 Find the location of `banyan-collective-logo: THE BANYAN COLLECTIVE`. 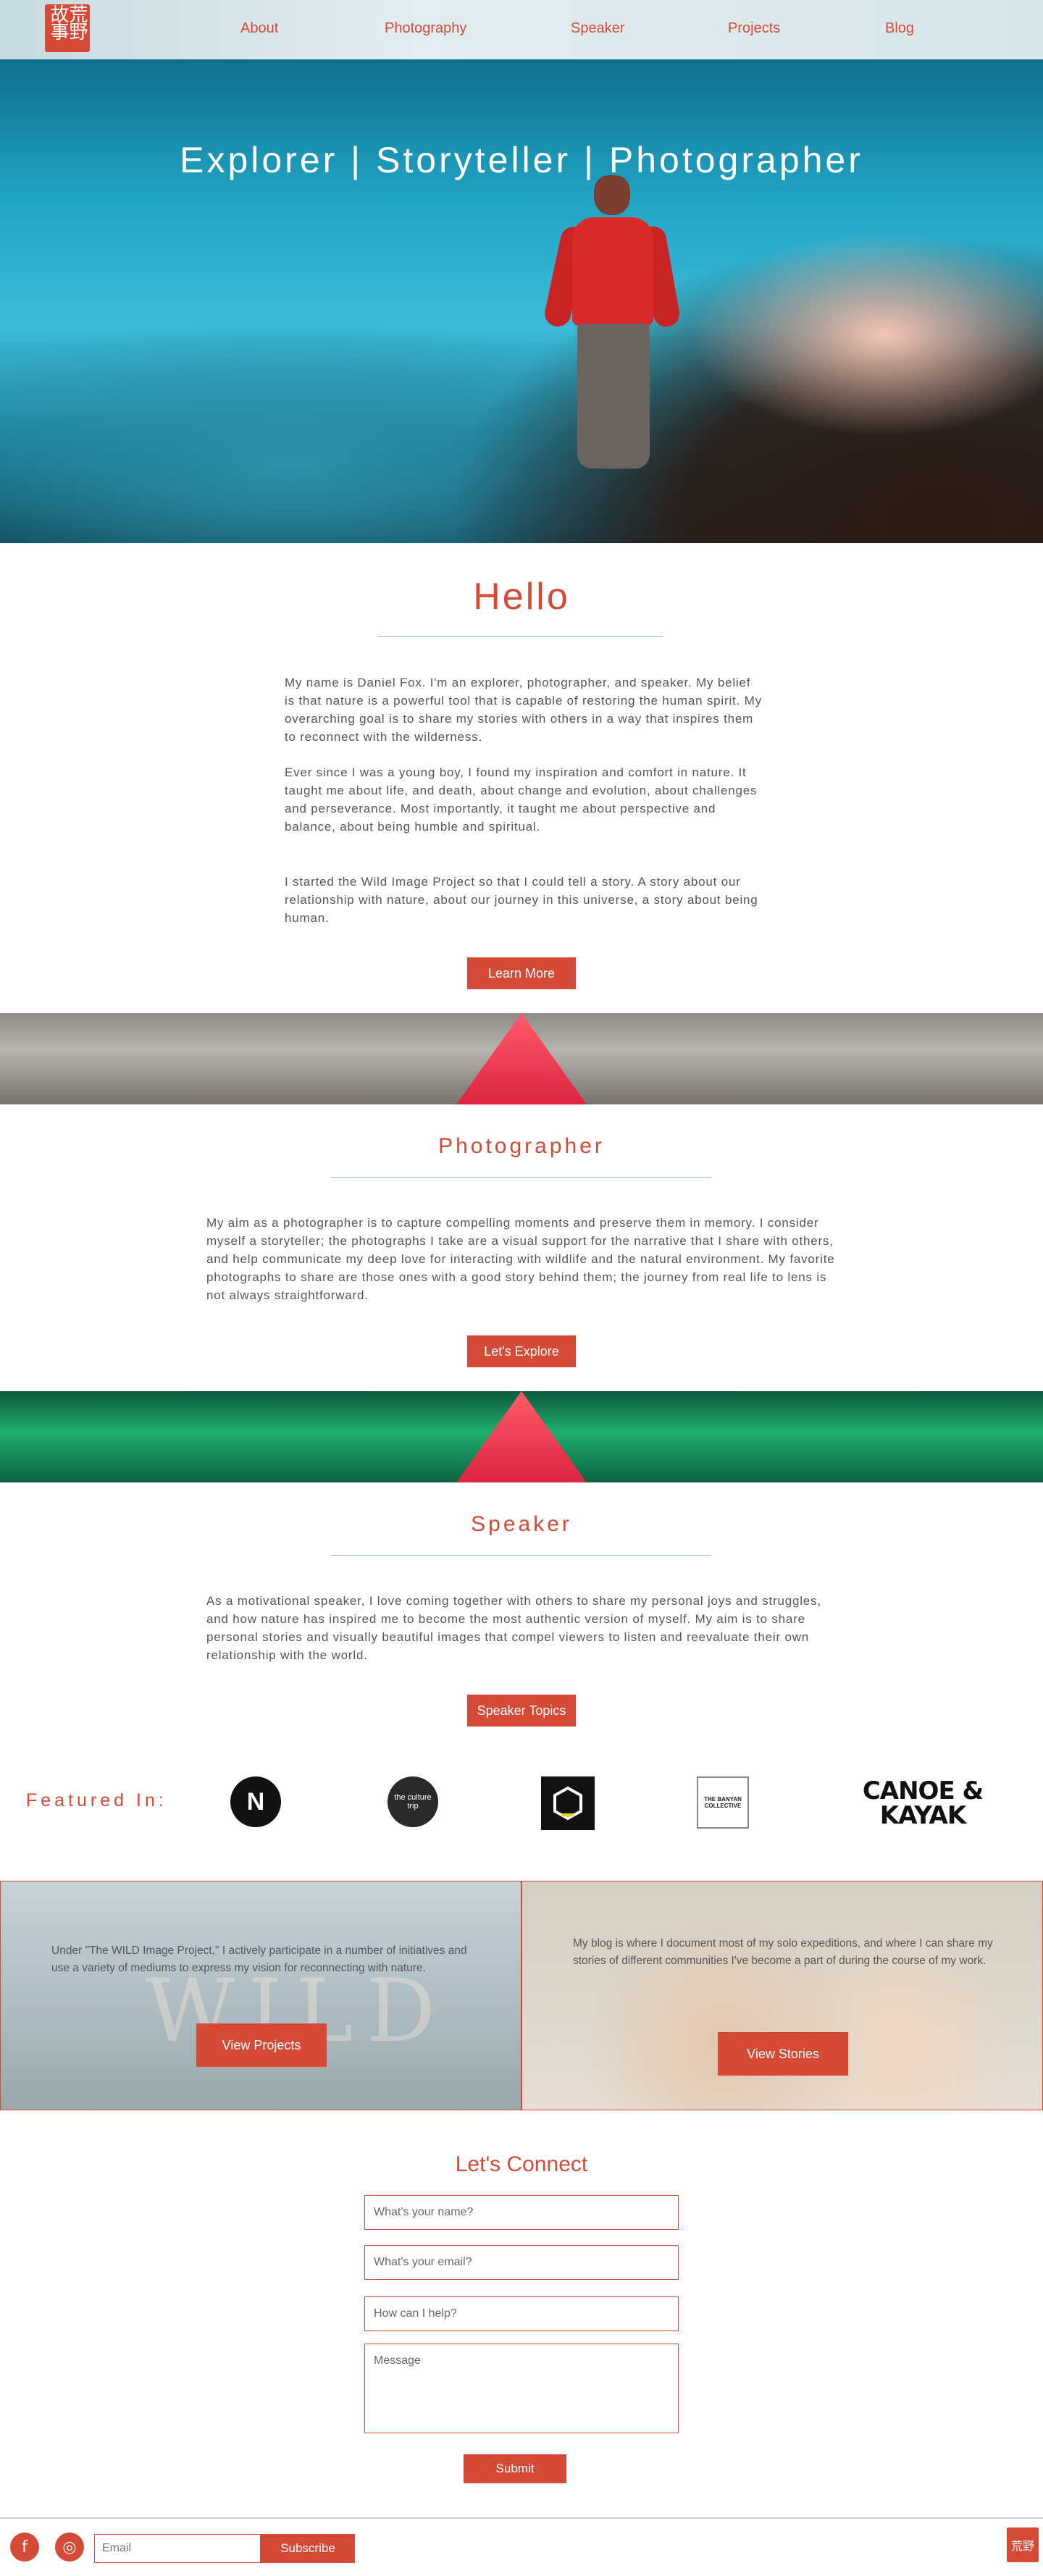

banyan-collective-logo: THE BANYAN COLLECTIVE is located at coordinates (723, 1802).